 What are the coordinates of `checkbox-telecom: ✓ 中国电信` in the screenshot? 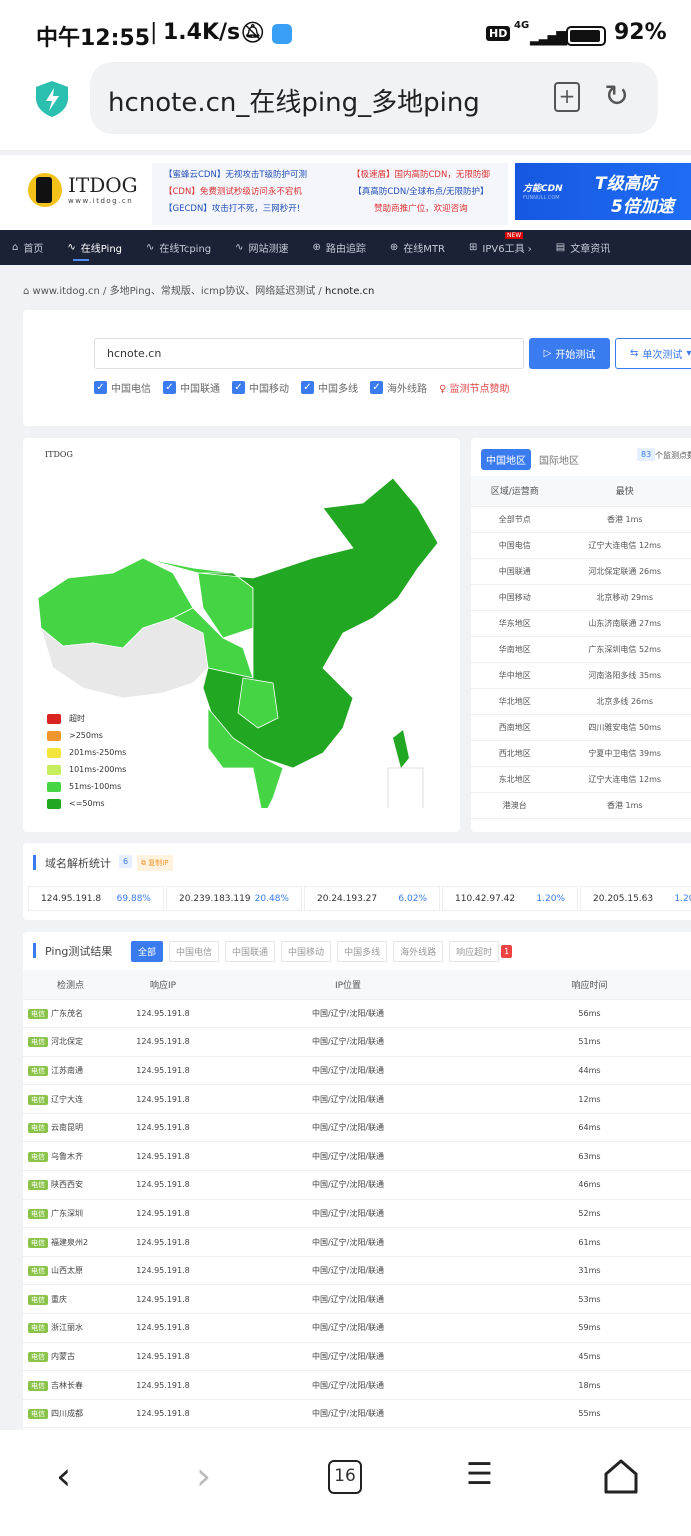 It's located at (122, 387).